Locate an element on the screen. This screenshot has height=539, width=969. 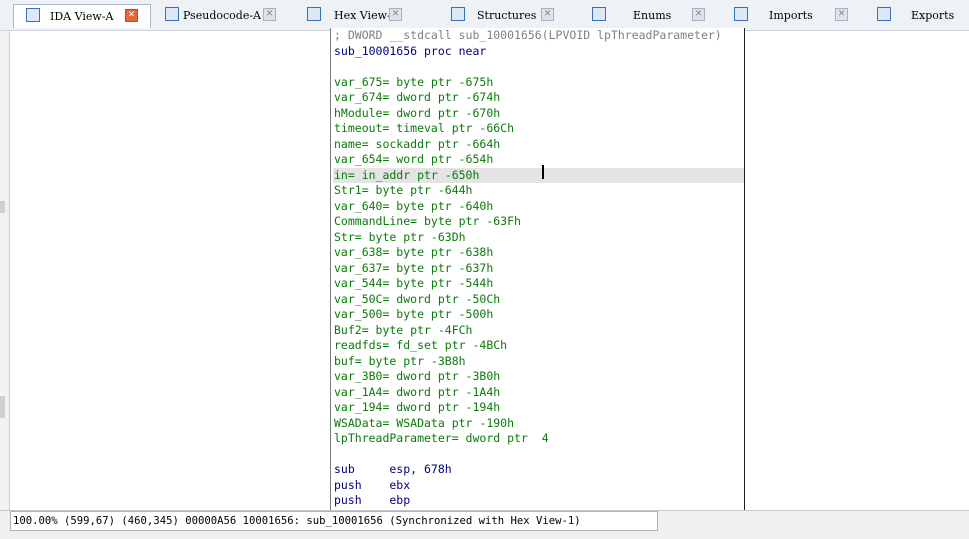
disasm-line: var_194= dword ptr -194h is located at coordinates (538, 408).